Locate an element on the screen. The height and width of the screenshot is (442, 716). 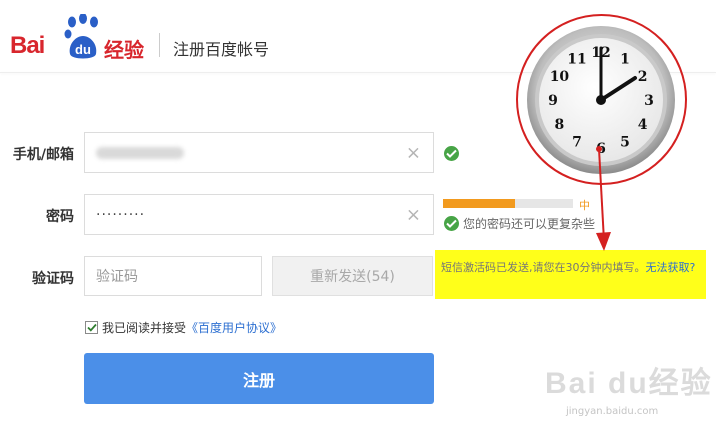
baidu-jingyan-logo: Bai du 经验 is located at coordinates (80, 39).